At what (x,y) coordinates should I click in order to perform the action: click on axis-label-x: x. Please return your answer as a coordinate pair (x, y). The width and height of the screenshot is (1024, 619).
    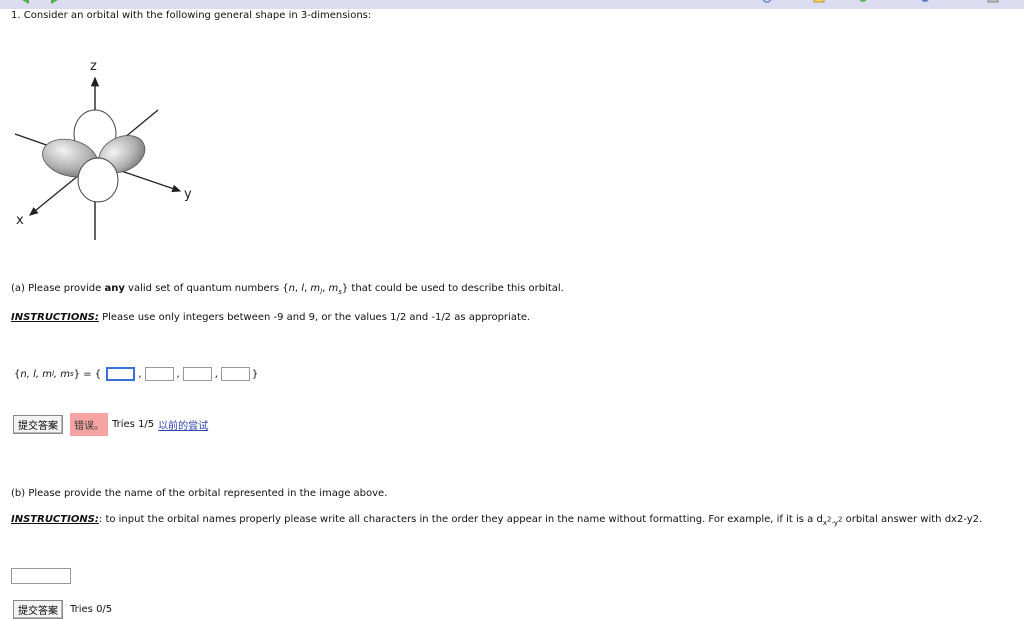
    Looking at the image, I should click on (20, 220).